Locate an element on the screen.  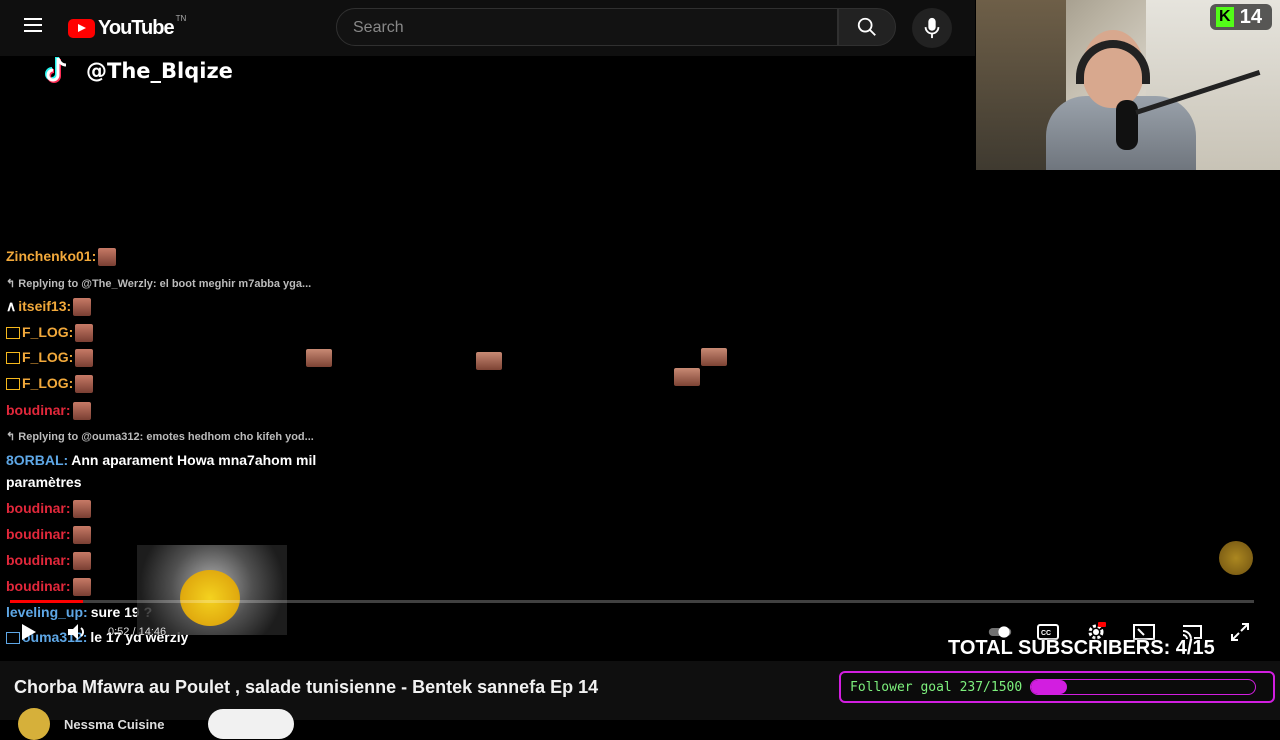
follower-goal-fill is located at coordinates (1049, 687).